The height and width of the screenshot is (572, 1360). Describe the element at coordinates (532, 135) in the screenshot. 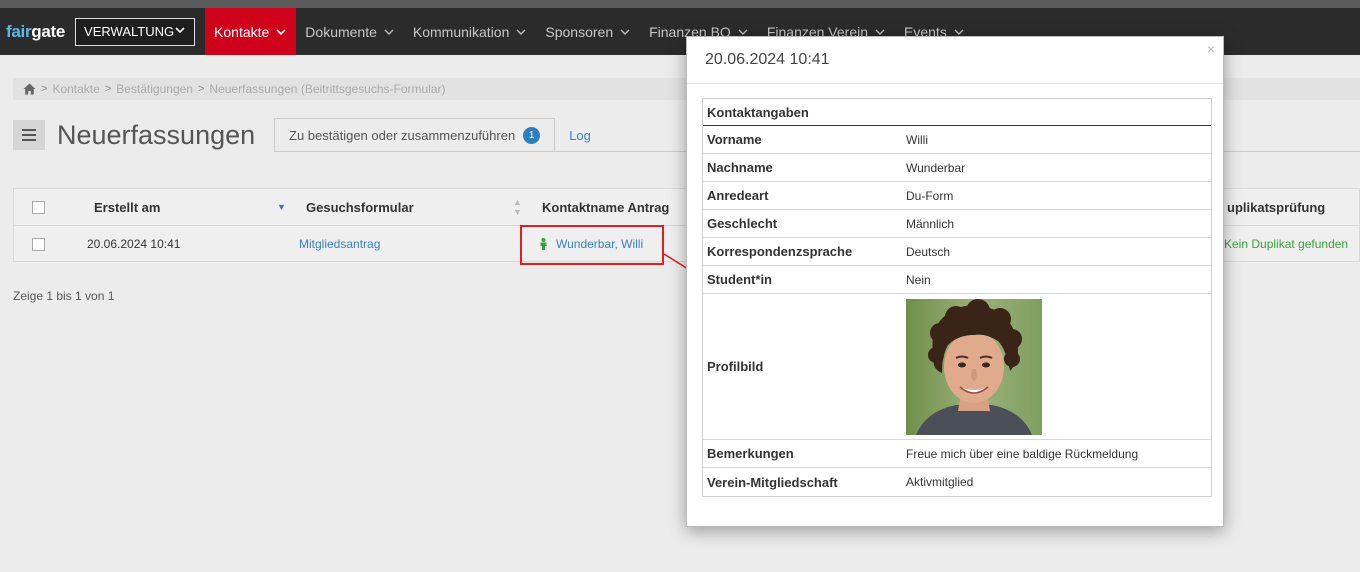

I see `count-badge: 1` at that location.